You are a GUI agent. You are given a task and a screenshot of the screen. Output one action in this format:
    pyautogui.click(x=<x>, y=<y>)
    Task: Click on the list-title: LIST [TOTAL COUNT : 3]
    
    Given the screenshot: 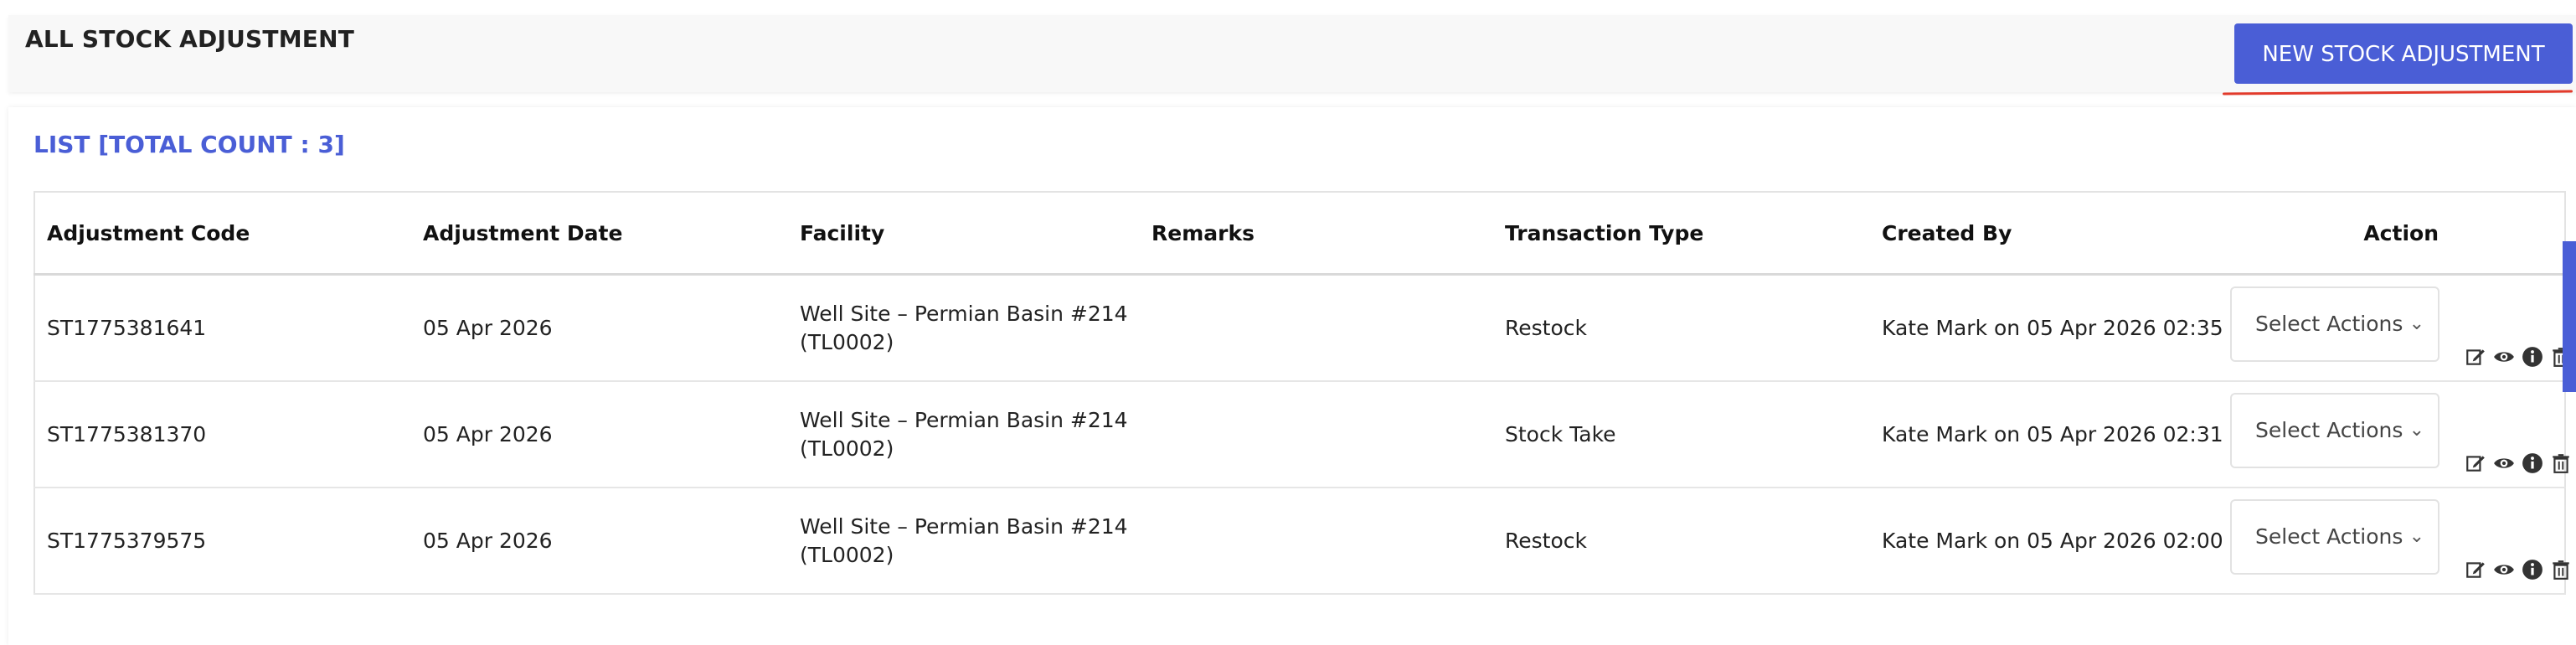 What is the action you would take?
    pyautogui.click(x=189, y=144)
    